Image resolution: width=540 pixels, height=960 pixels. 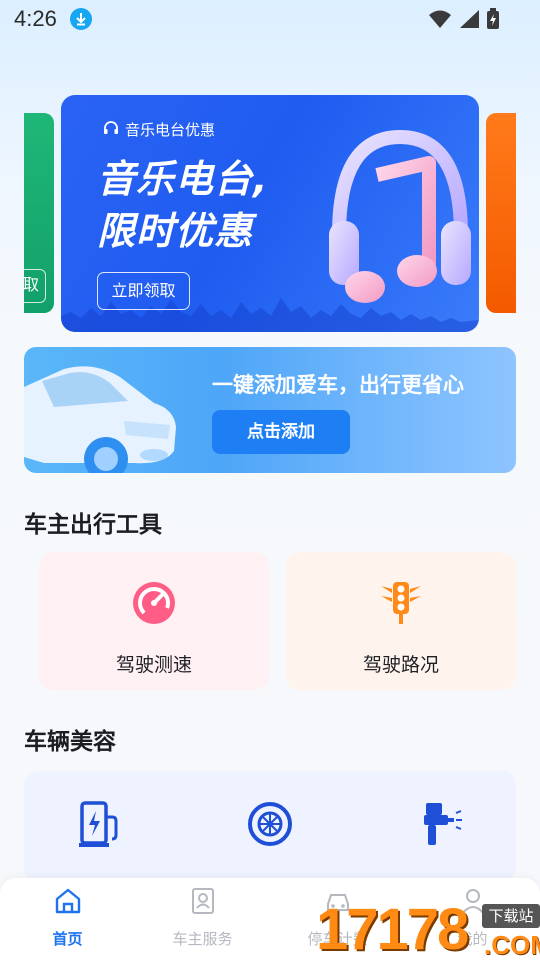 I want to click on charging-station-icon, so click(x=100, y=824).